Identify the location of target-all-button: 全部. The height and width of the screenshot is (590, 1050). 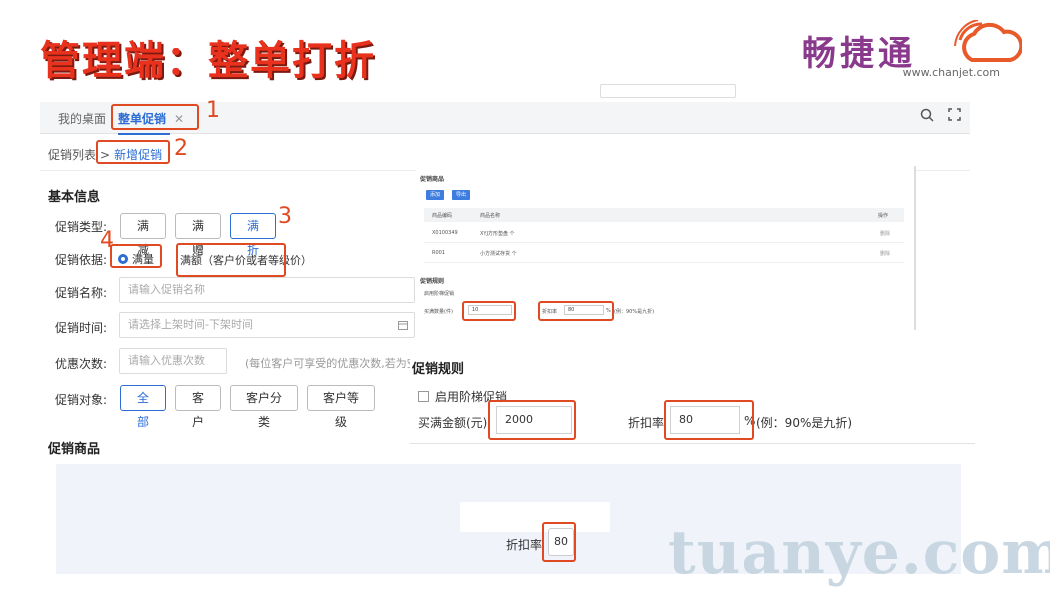
(143, 407).